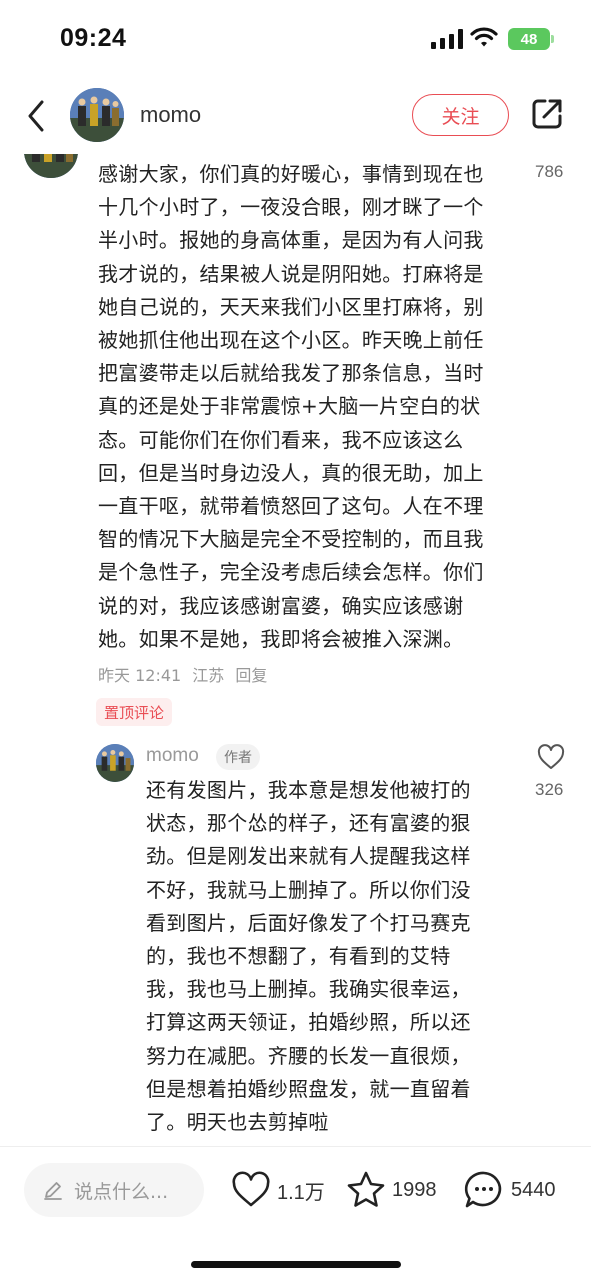 This screenshot has width=591, height=1280. I want to click on comment-line: 她自己说的，天天来我们小区里打麻将，别, so click(291, 306).